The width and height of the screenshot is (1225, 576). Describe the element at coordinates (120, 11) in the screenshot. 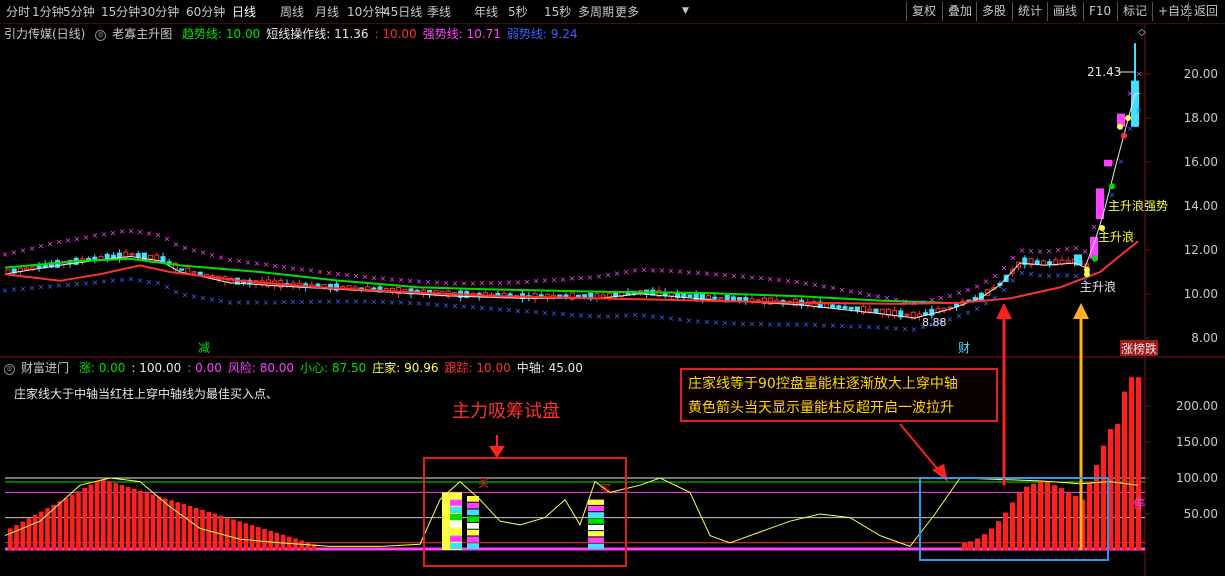

I see `period-3: 15分钟` at that location.